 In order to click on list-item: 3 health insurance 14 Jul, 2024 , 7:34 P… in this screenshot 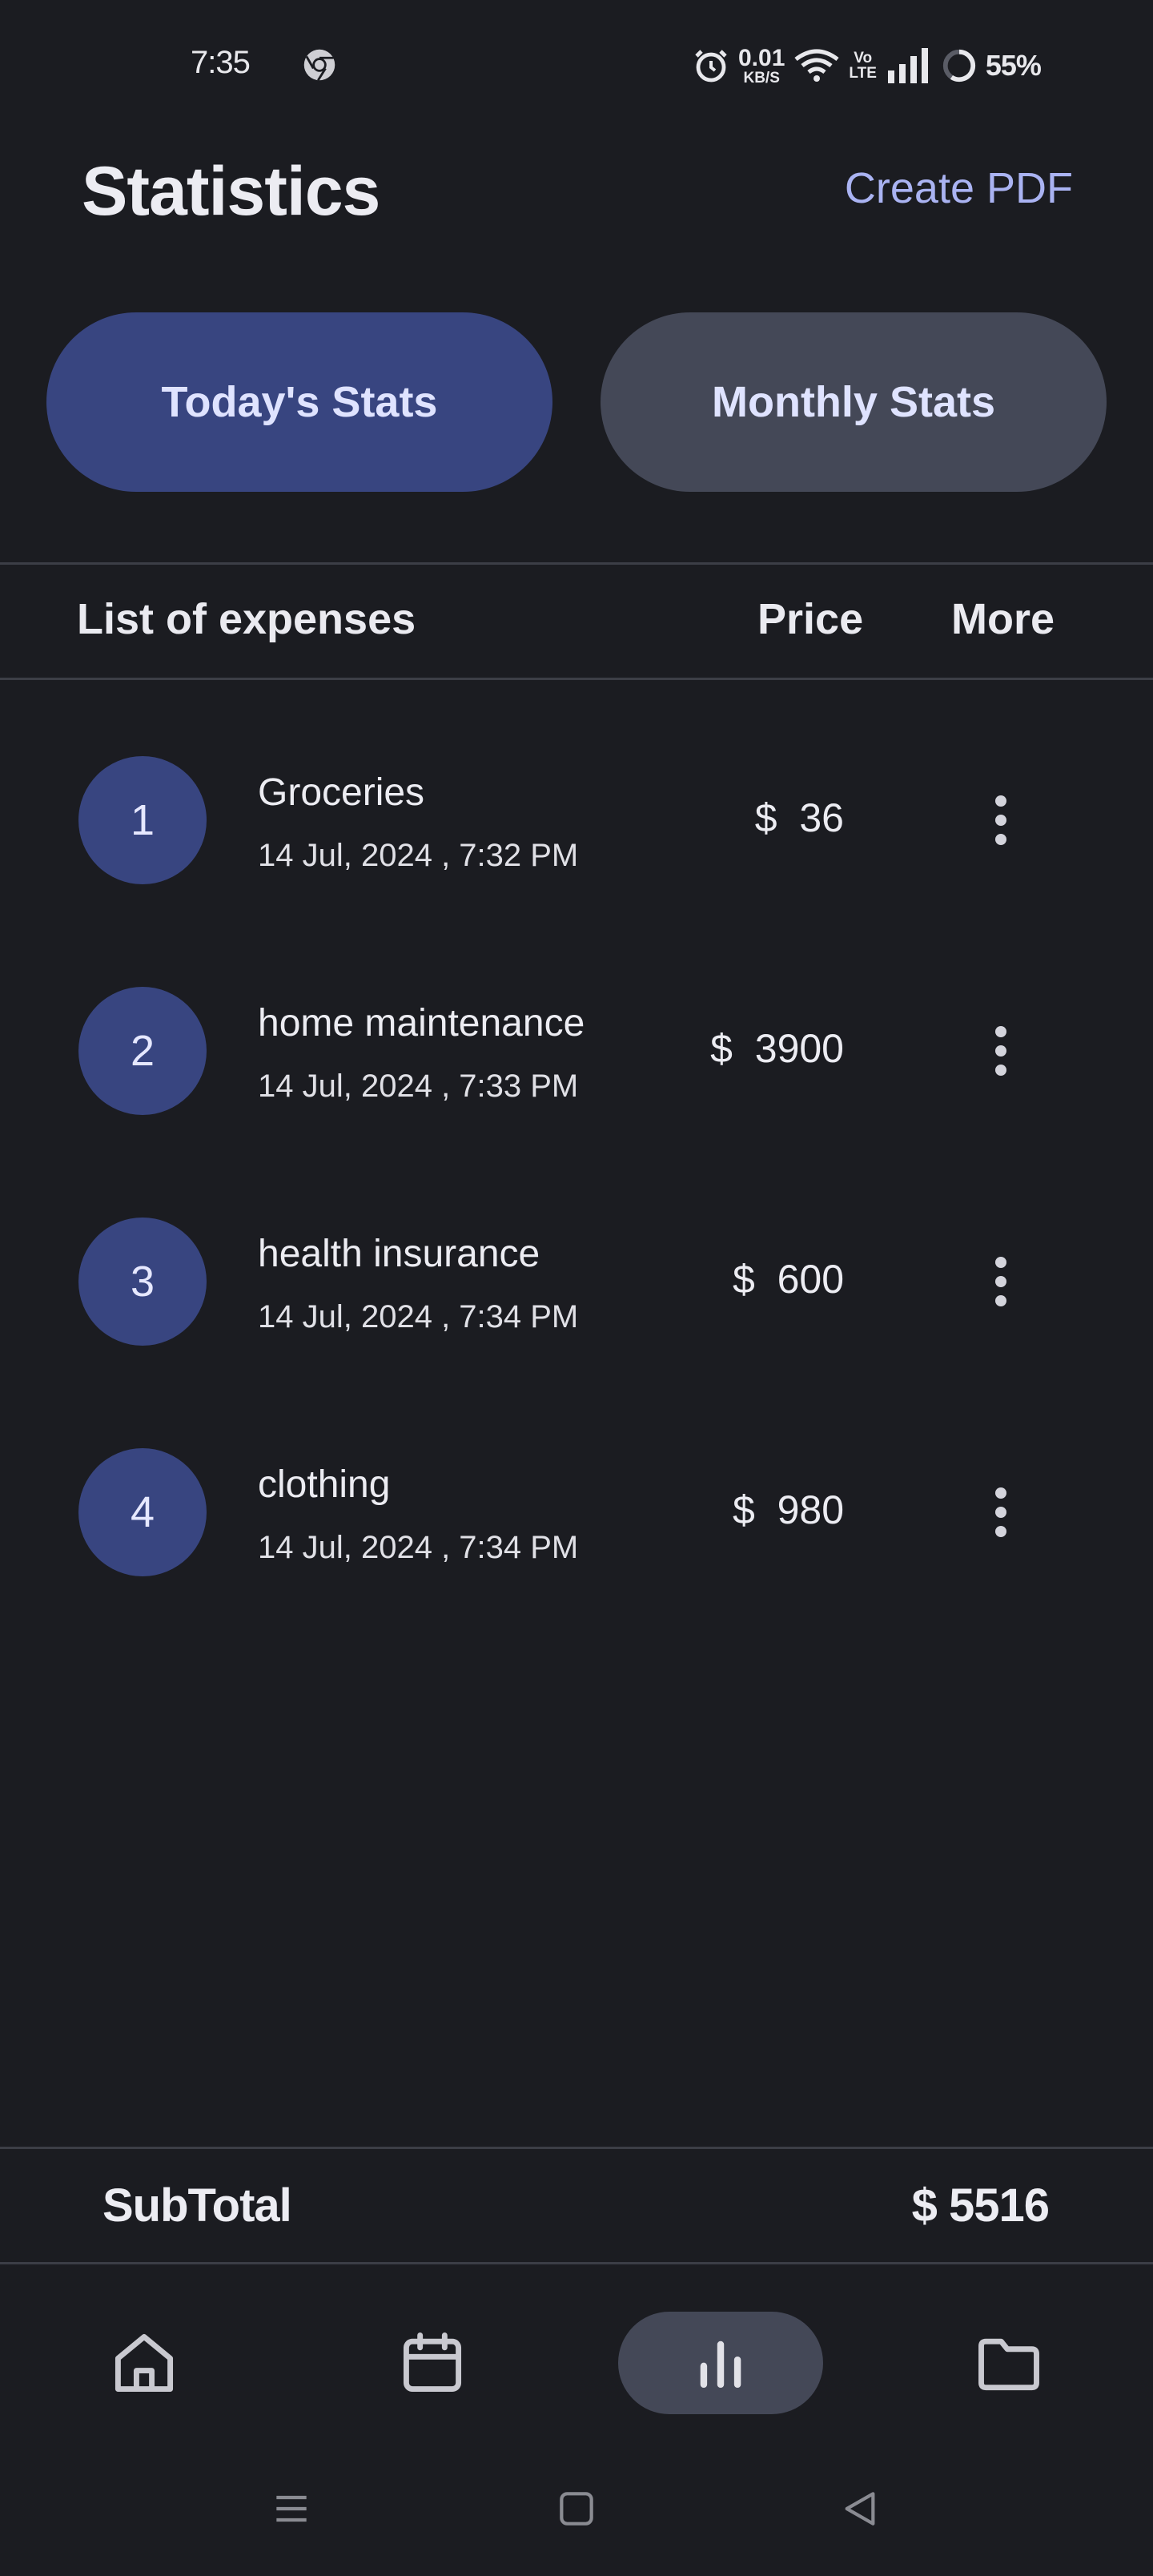, I will do `click(576, 1281)`.